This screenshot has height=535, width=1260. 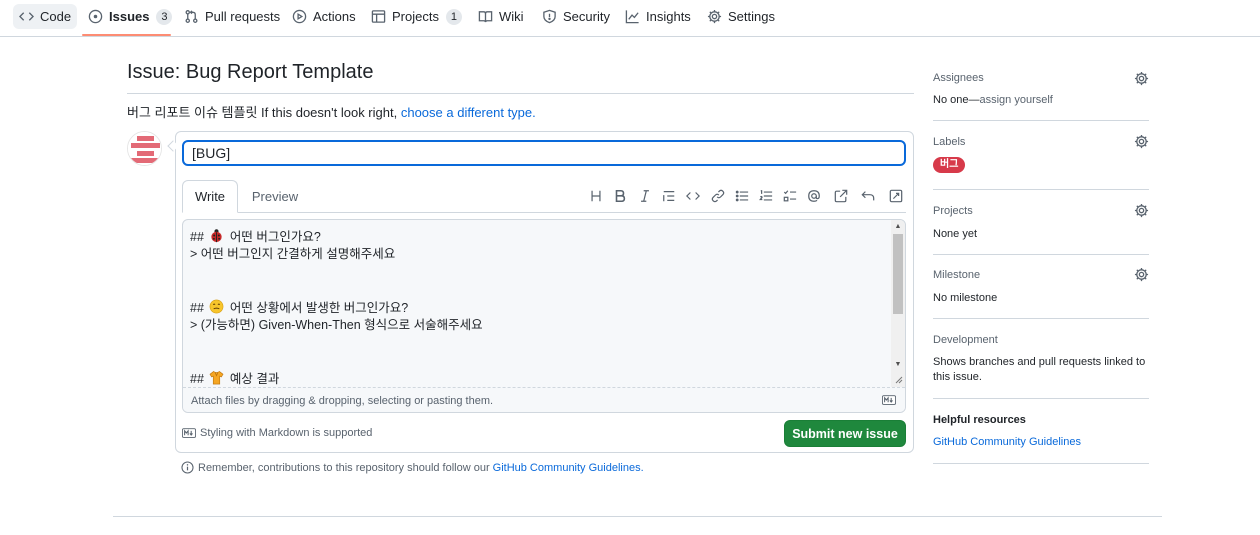 What do you see at coordinates (898, 379) in the screenshot?
I see `resize-handle-icon` at bounding box center [898, 379].